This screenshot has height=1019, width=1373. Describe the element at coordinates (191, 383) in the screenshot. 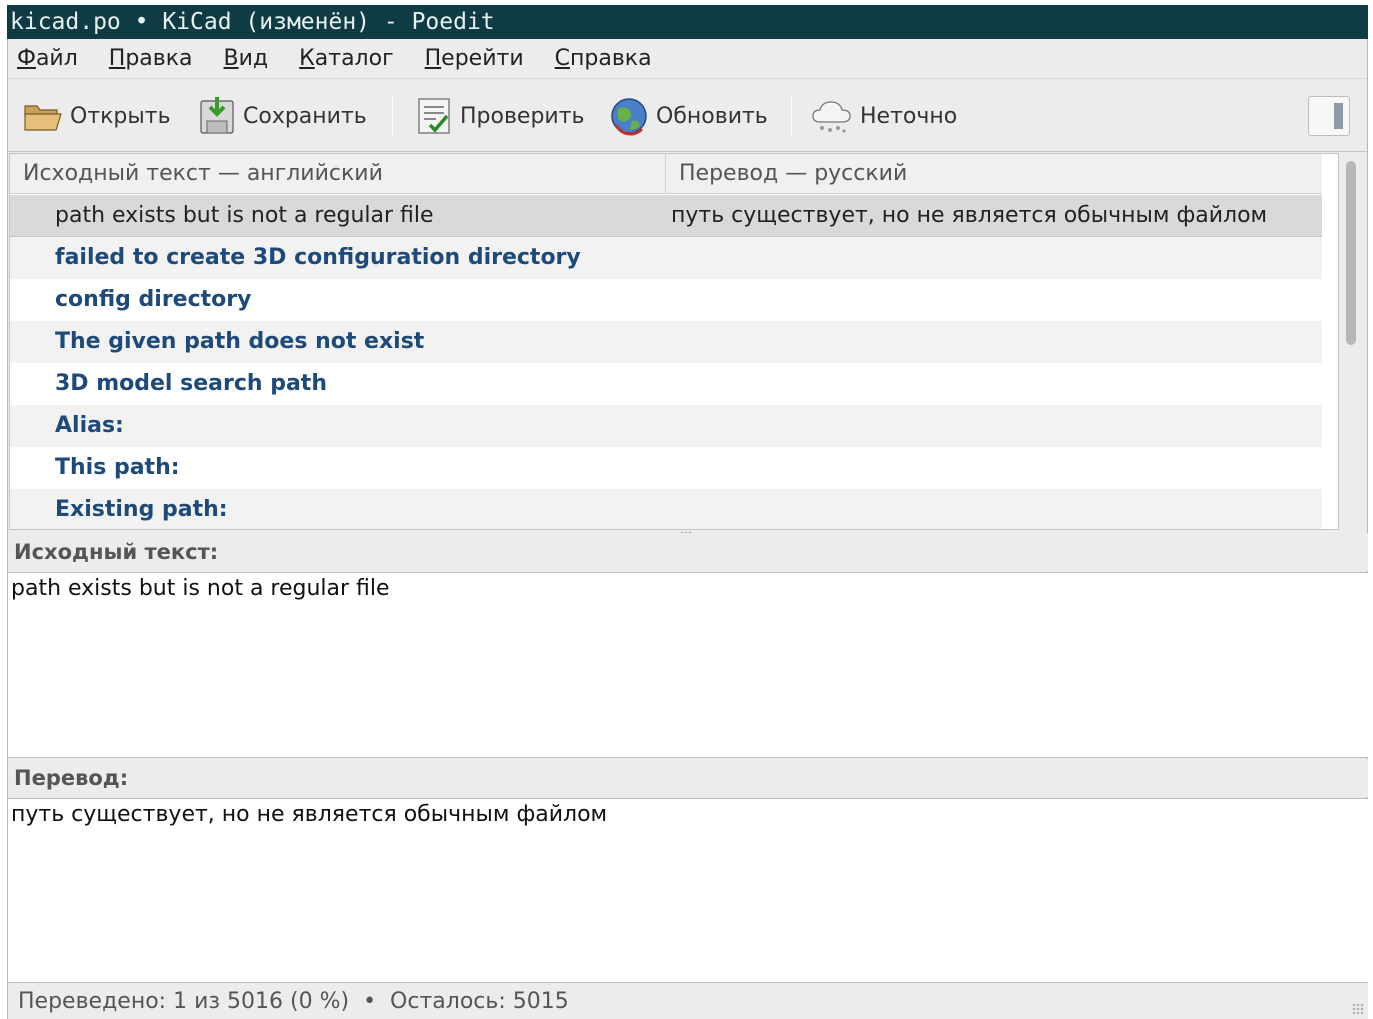

I see `row-source-text: 3D model search path` at that location.